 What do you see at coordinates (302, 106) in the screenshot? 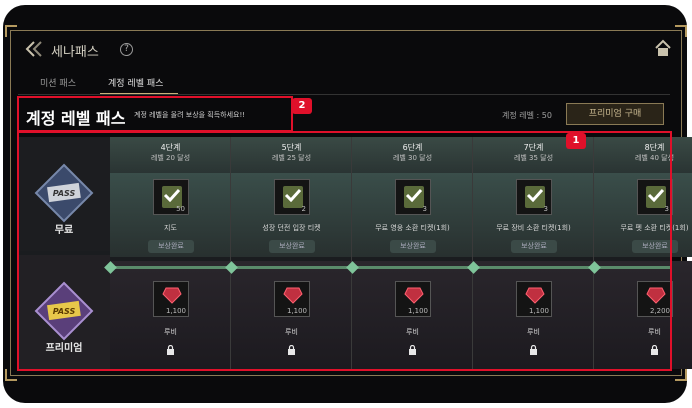
I see `callout-badge-2: 2` at bounding box center [302, 106].